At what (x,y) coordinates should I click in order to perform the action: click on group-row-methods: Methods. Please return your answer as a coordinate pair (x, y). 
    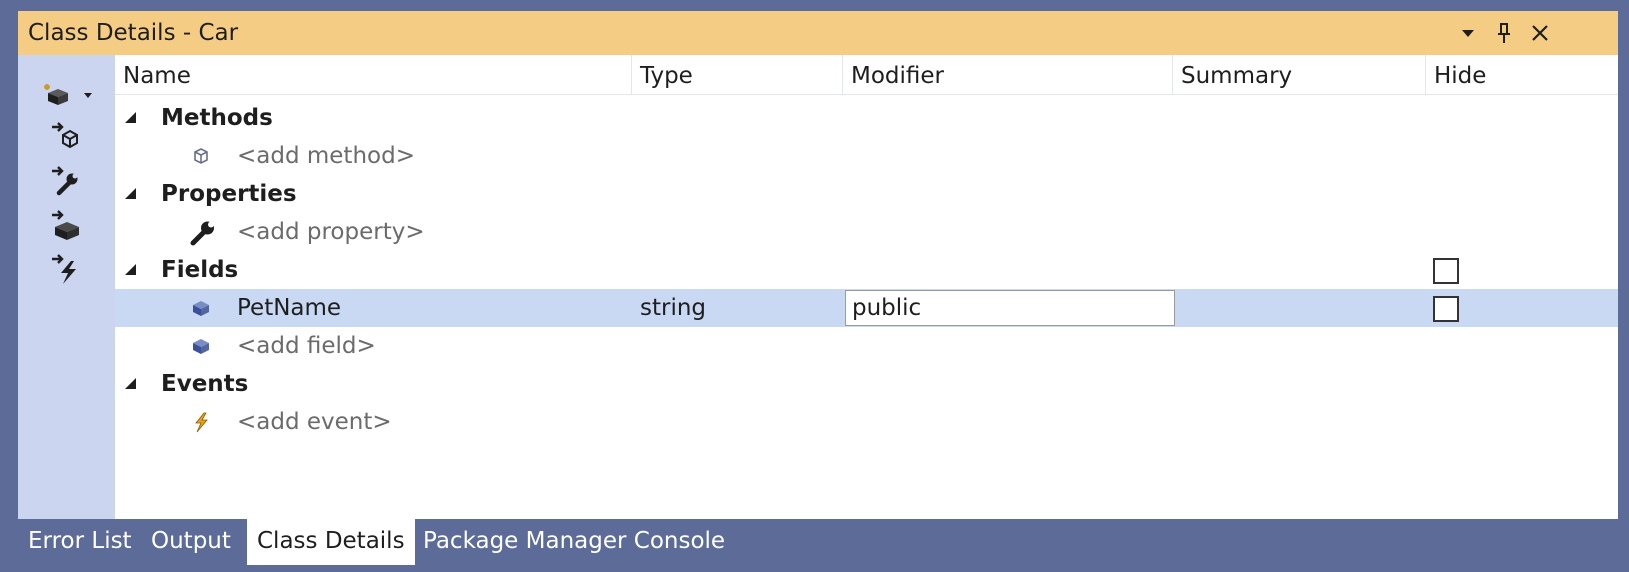
    Looking at the image, I should click on (866, 118).